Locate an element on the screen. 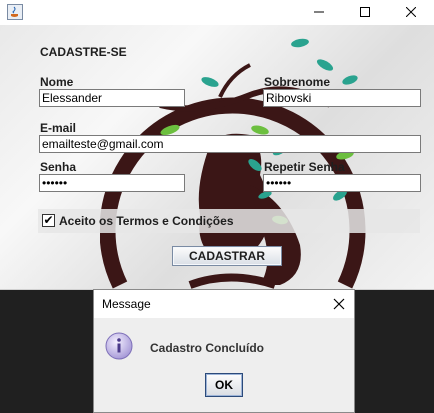 The image size is (434, 413). terms-row: ✔ Aceito os Termos e Condições is located at coordinates (229, 221).